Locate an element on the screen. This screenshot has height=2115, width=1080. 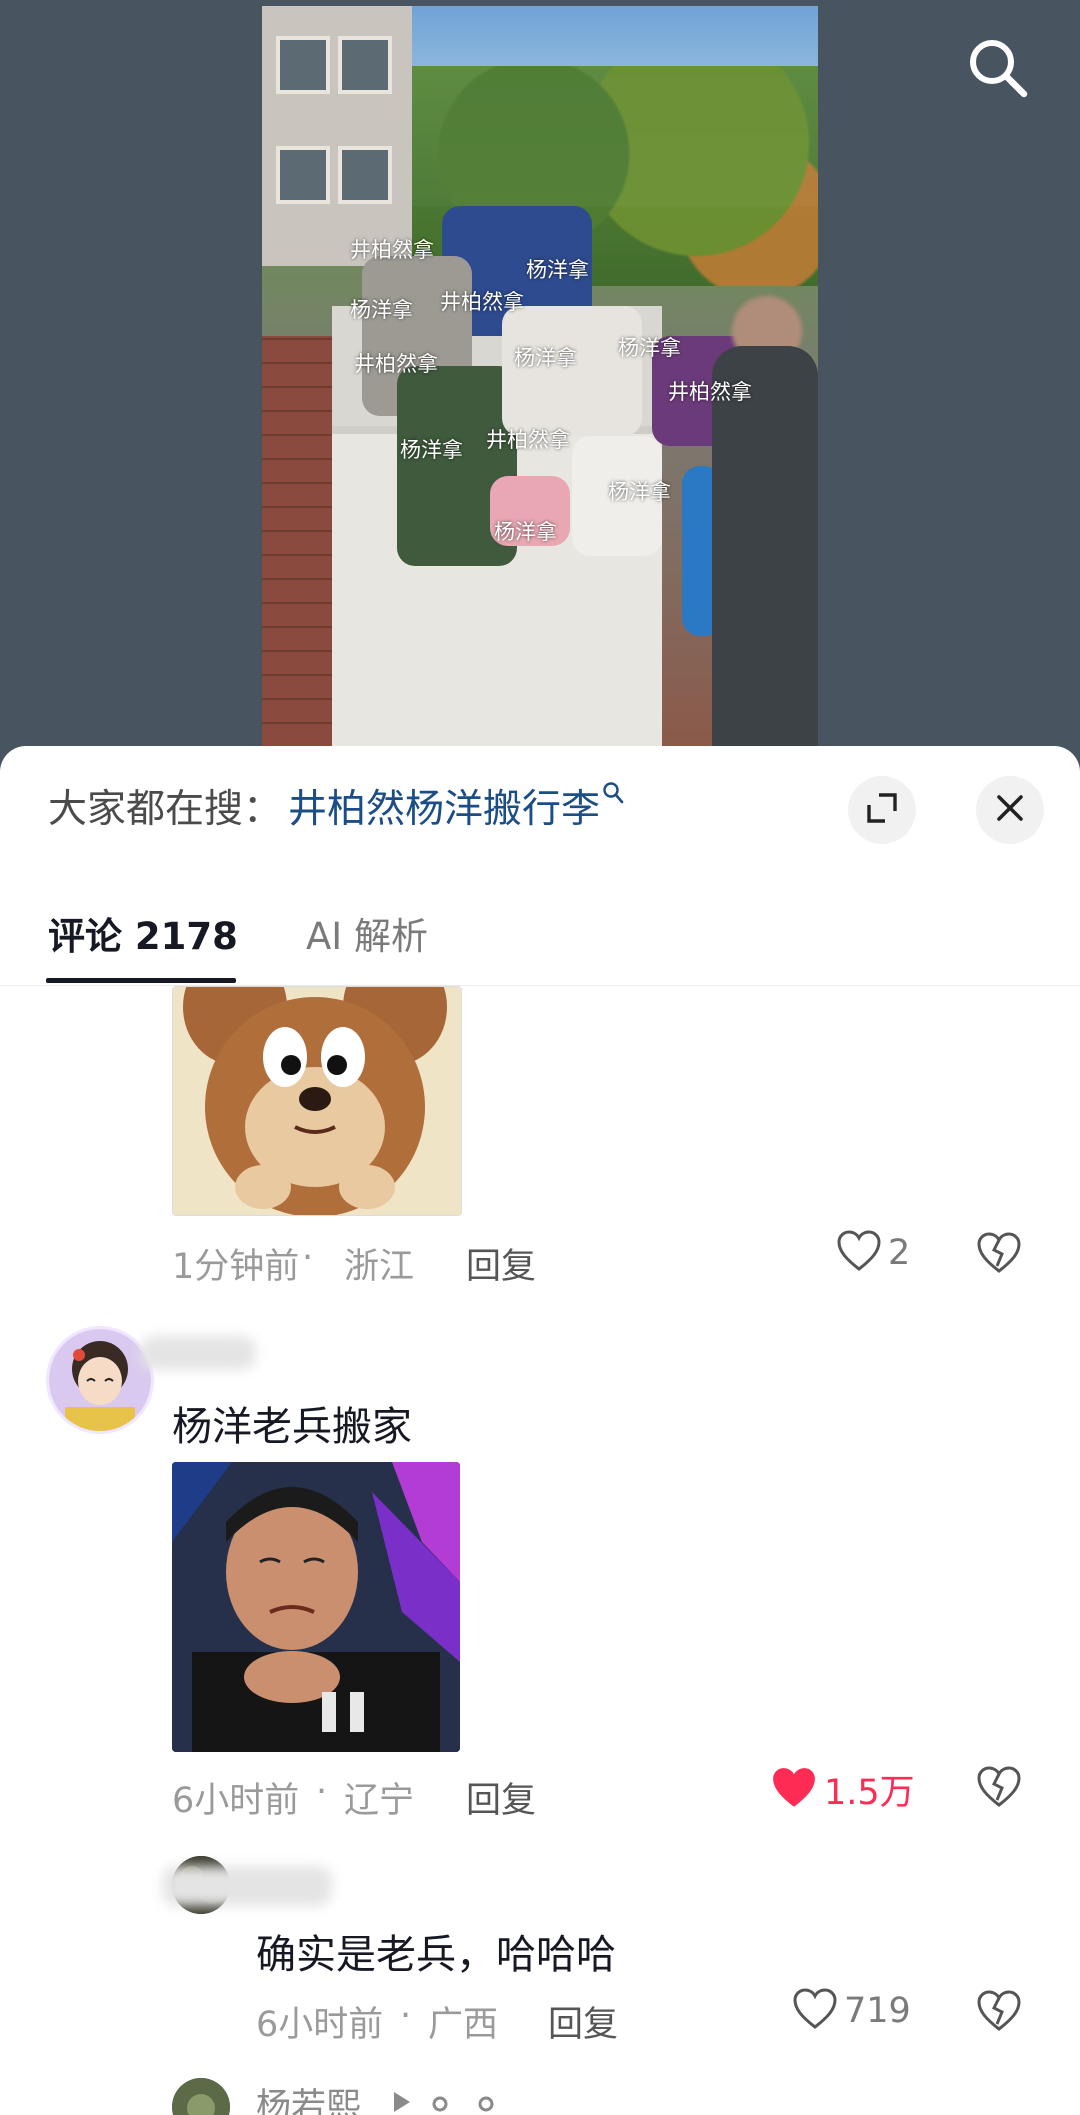
comment-location: 辽宁 is located at coordinates (379, 1801).